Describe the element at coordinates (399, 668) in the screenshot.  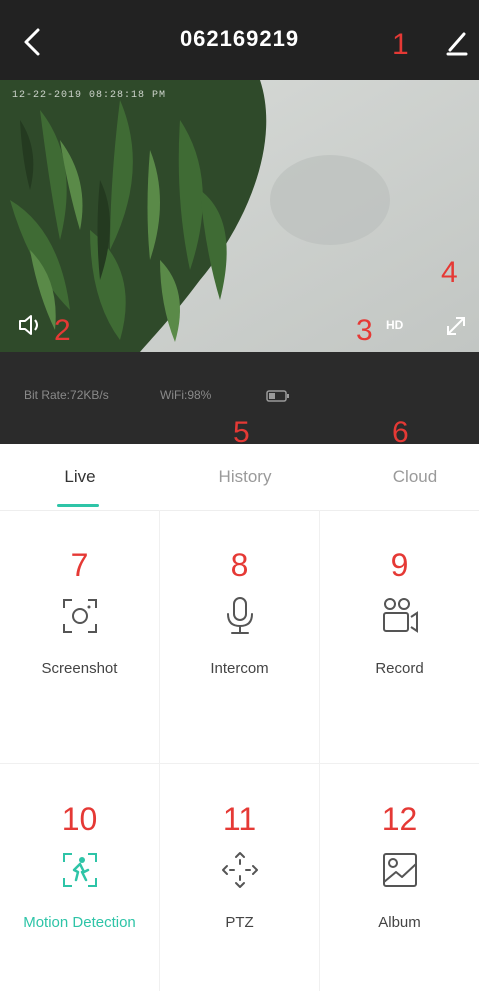
I see `record-label: Record` at that location.